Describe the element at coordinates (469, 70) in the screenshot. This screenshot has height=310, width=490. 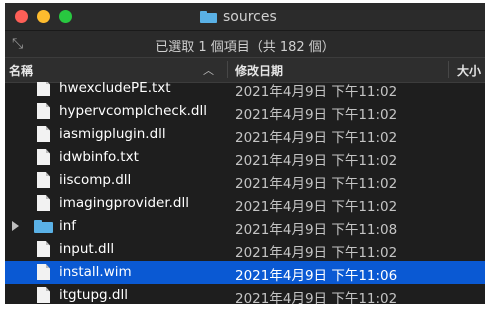
I see `column-header-size: 大小` at that location.